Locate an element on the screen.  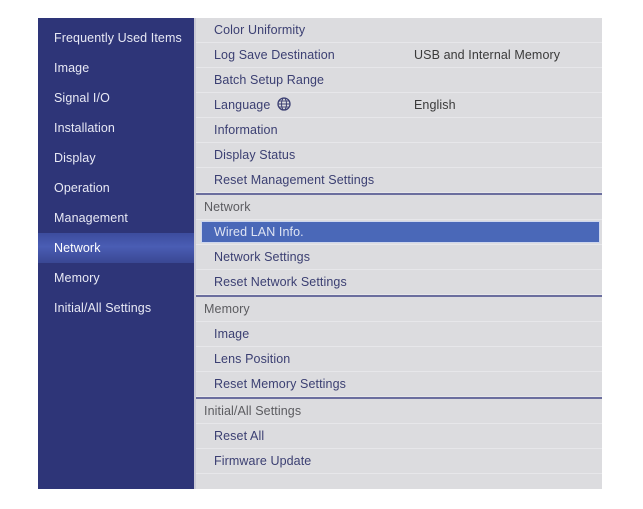
sidebar-item-operation: Operation is located at coordinates (116, 188).